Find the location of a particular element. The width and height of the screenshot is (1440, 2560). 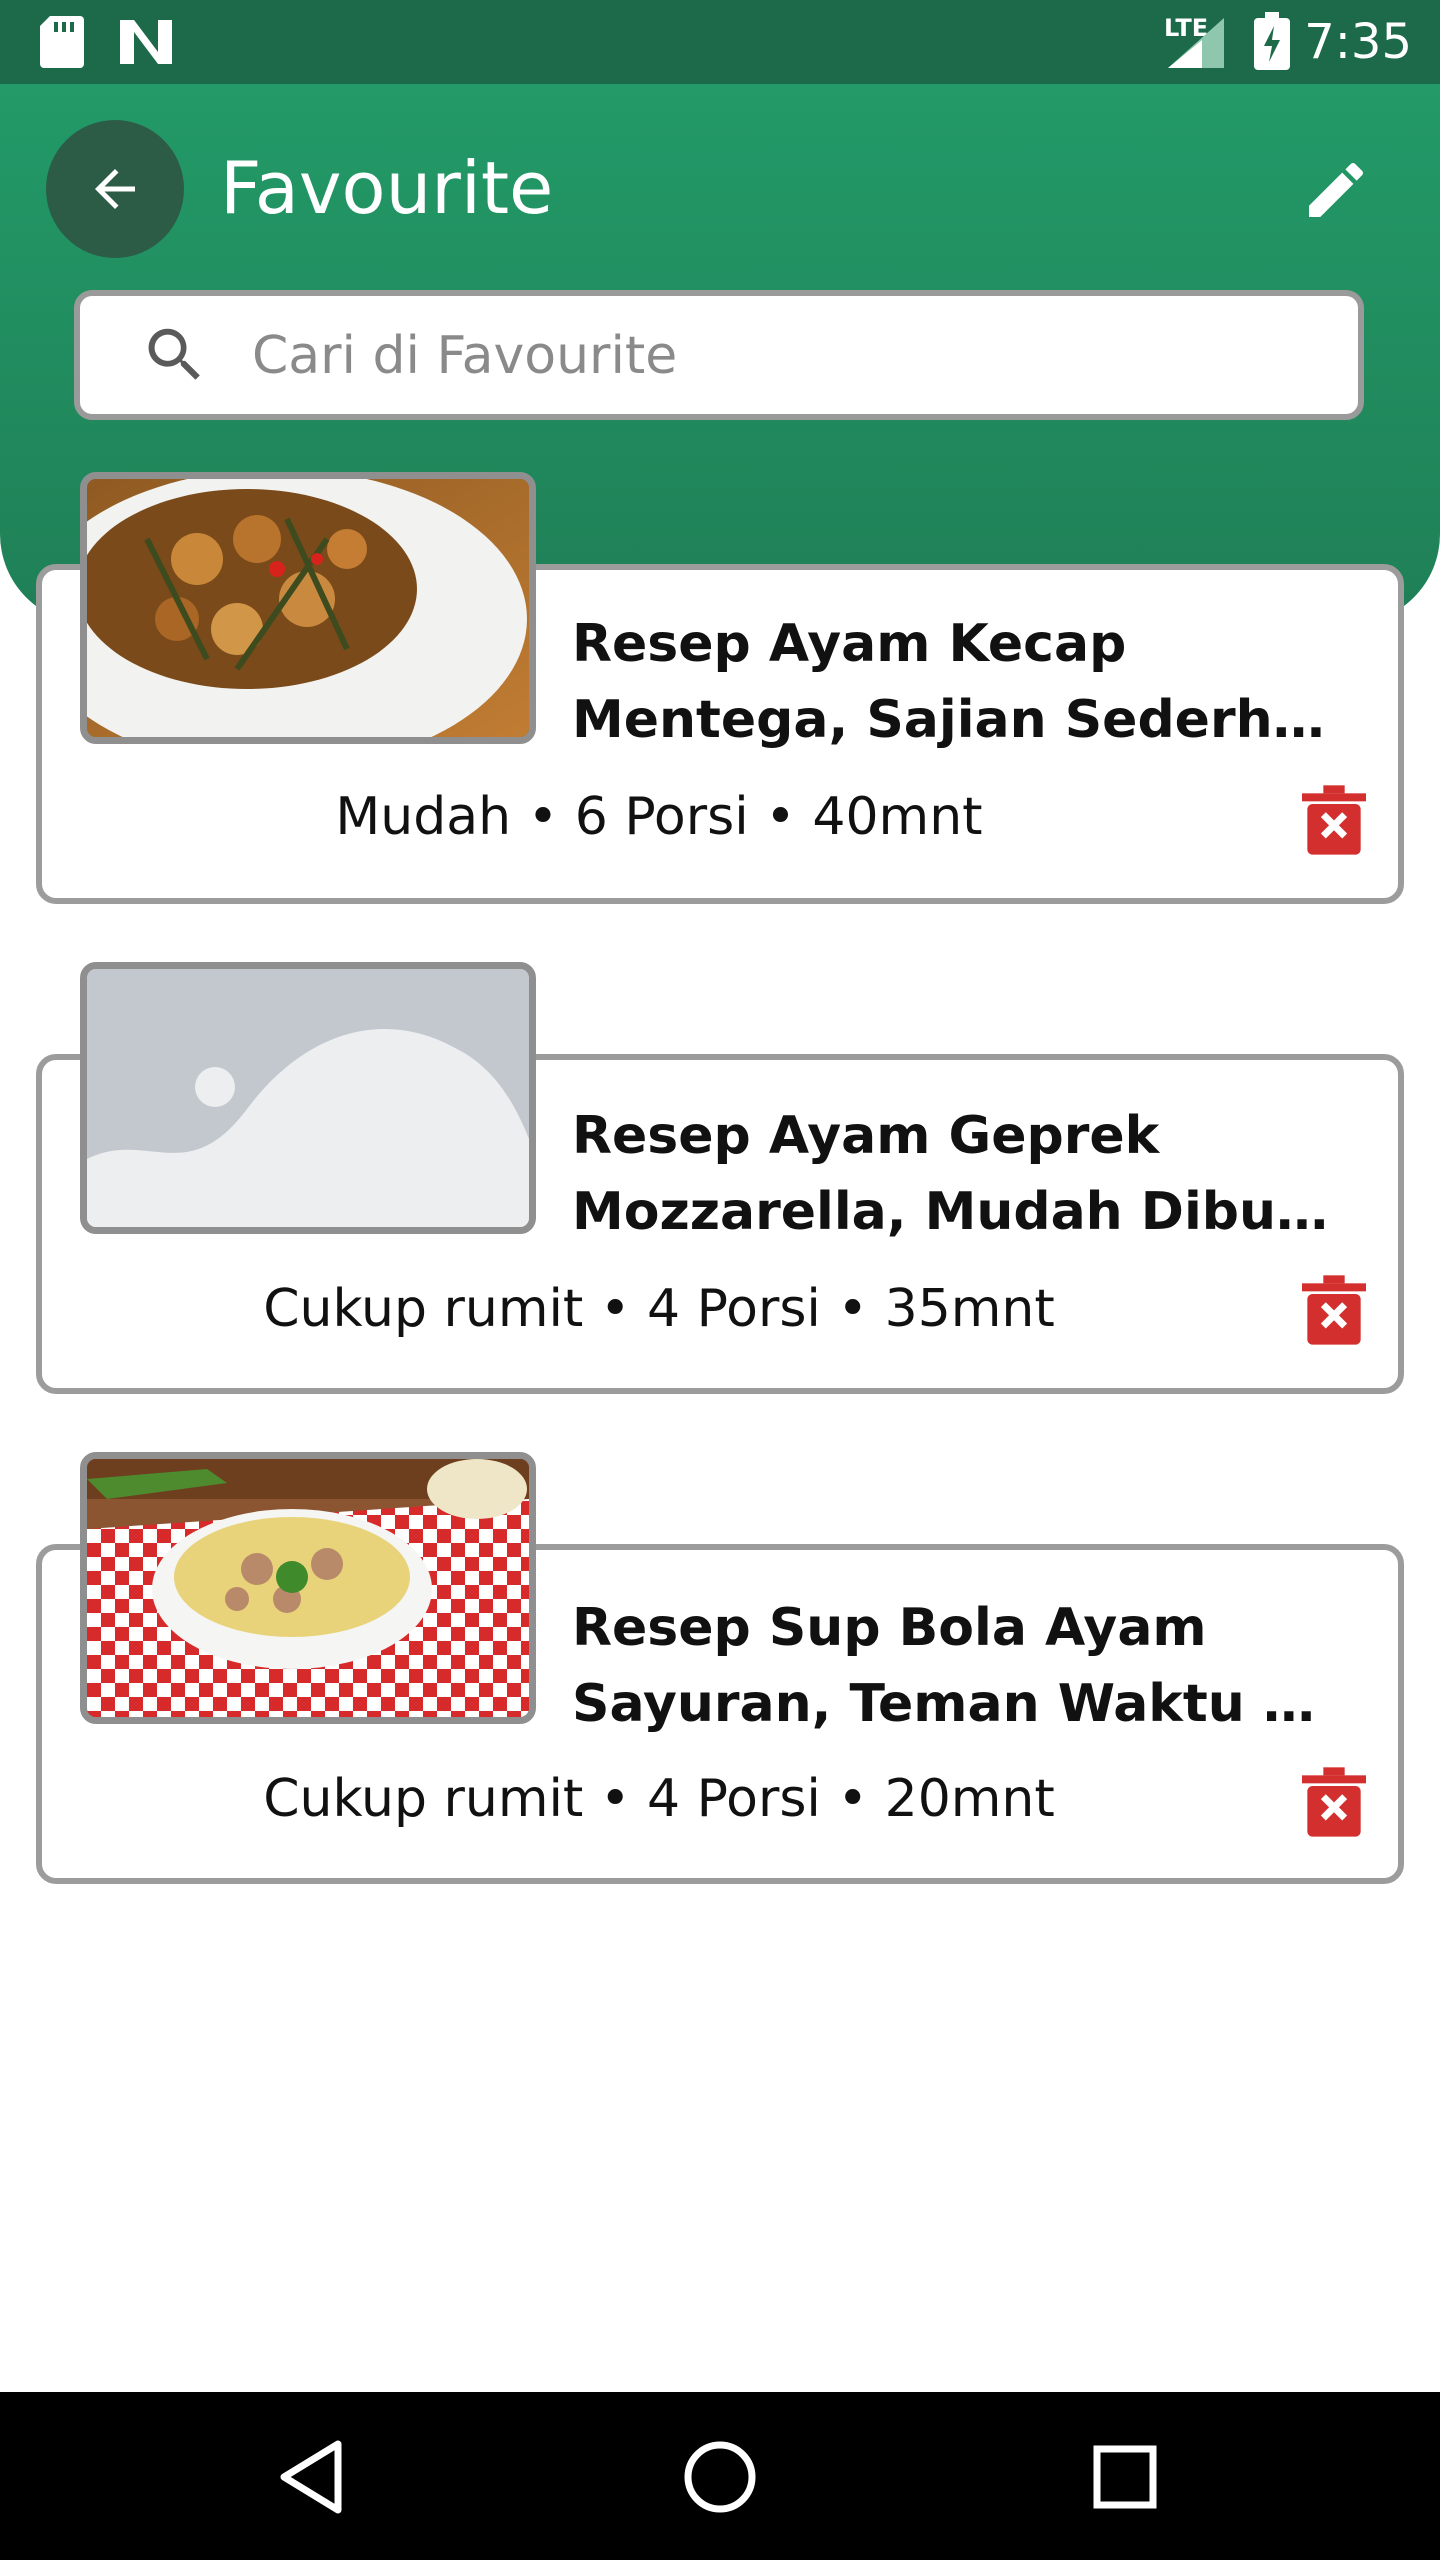

recipe-meta: Mudah • 6 Porsi • 40mnt is located at coordinates (659, 817).